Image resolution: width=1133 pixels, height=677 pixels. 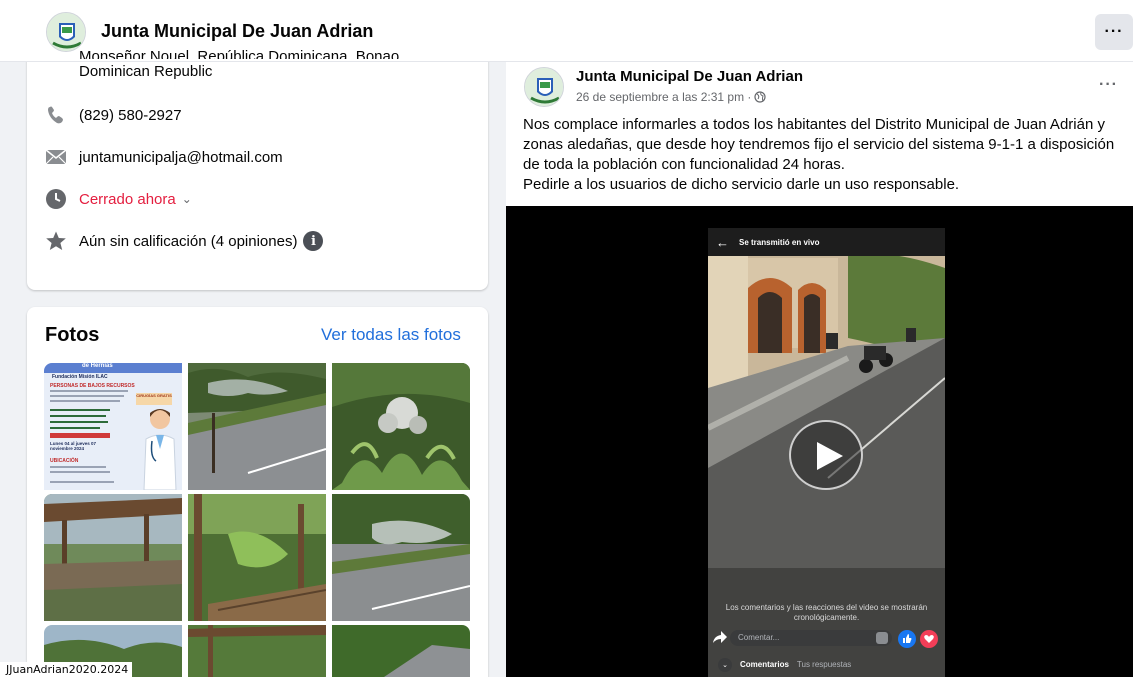 I want to click on photos-title: Fotos, so click(x=72, y=335).